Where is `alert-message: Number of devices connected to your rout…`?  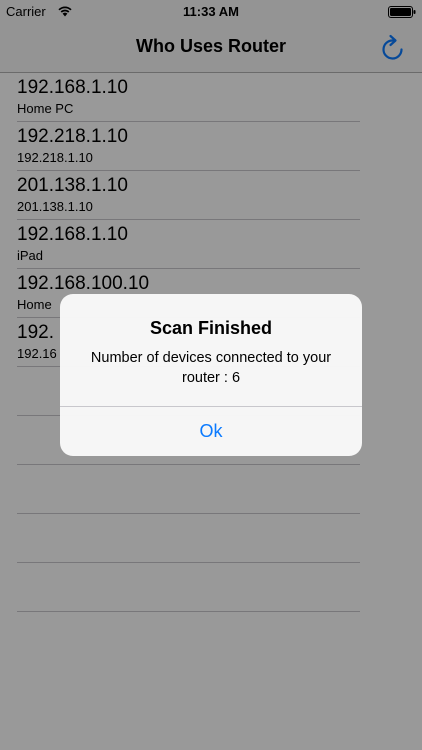 alert-message: Number of devices connected to your rout… is located at coordinates (211, 368).